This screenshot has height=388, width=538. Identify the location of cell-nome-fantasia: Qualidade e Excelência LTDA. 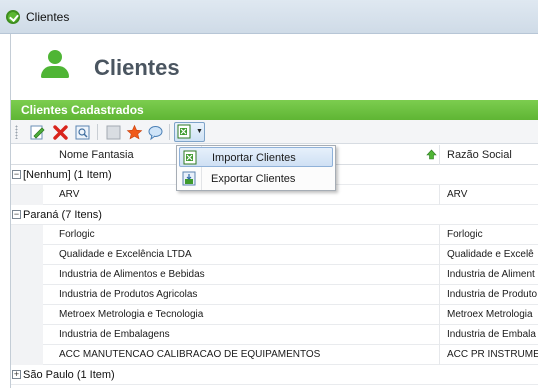
(125, 254).